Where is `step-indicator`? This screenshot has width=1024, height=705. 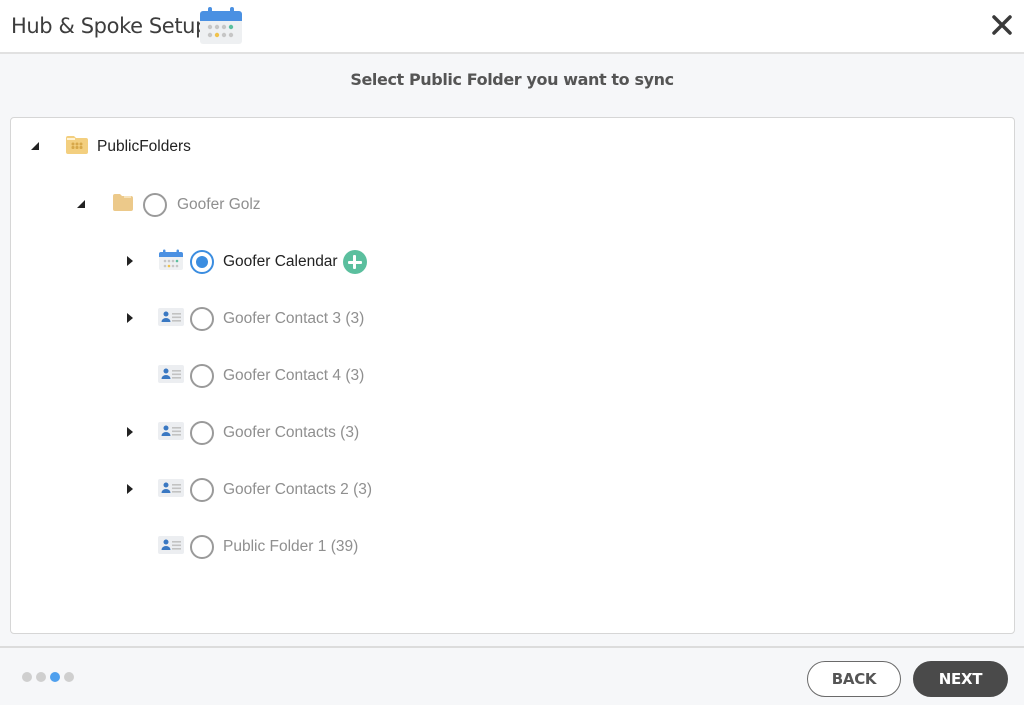
step-indicator is located at coordinates (48, 677).